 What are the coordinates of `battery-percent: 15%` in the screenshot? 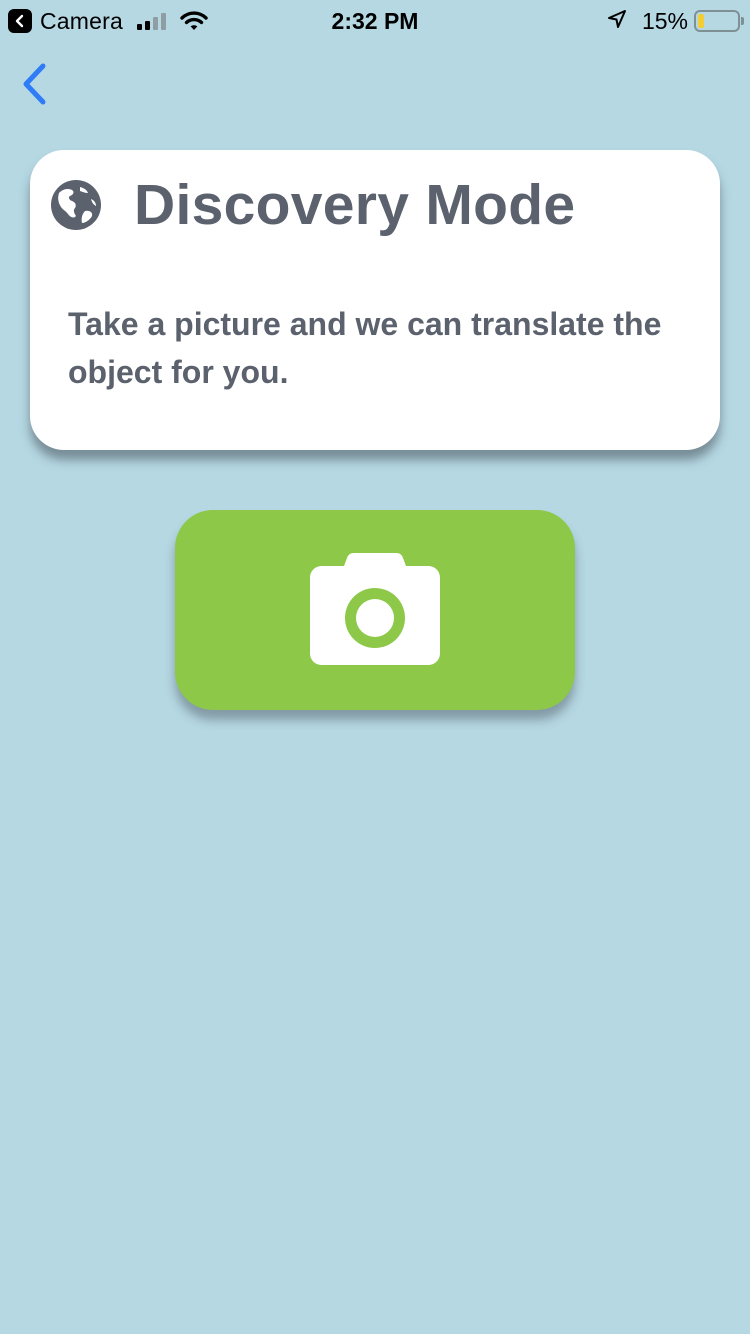 It's located at (664, 20).